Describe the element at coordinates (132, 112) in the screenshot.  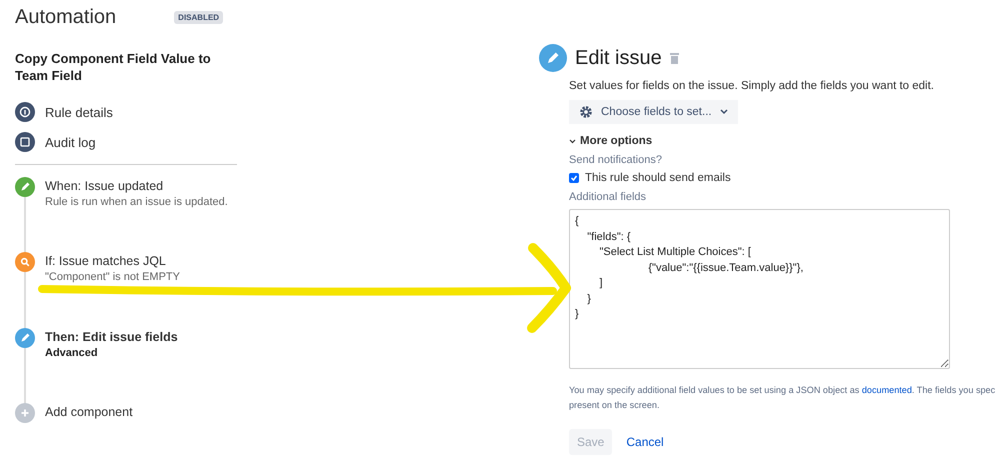
I see `nav-item: Rule details` at that location.